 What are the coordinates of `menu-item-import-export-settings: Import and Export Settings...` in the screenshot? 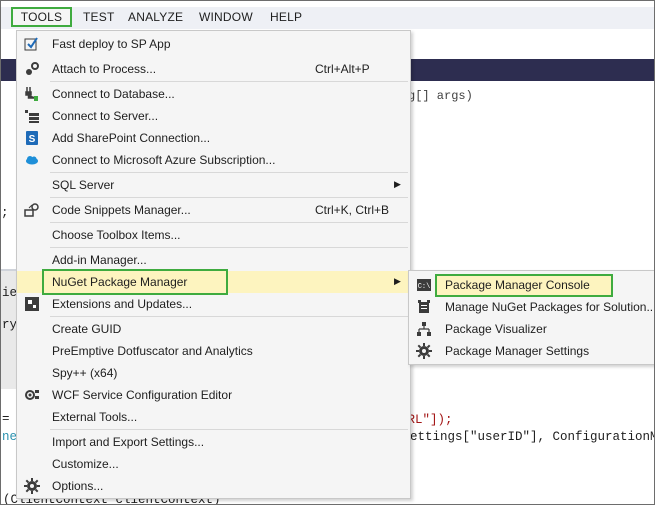 It's located at (213, 442).